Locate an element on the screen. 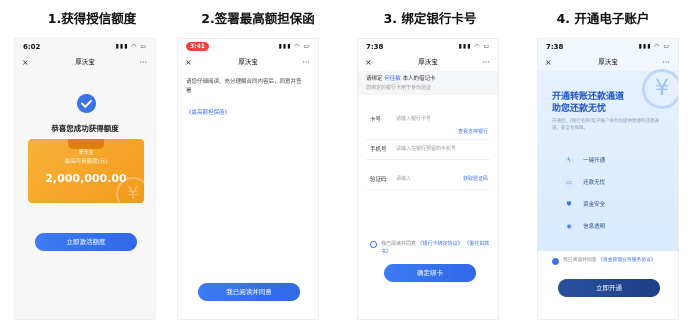  feature-item-3: ⛊ 资金安全 is located at coordinates (584, 200).